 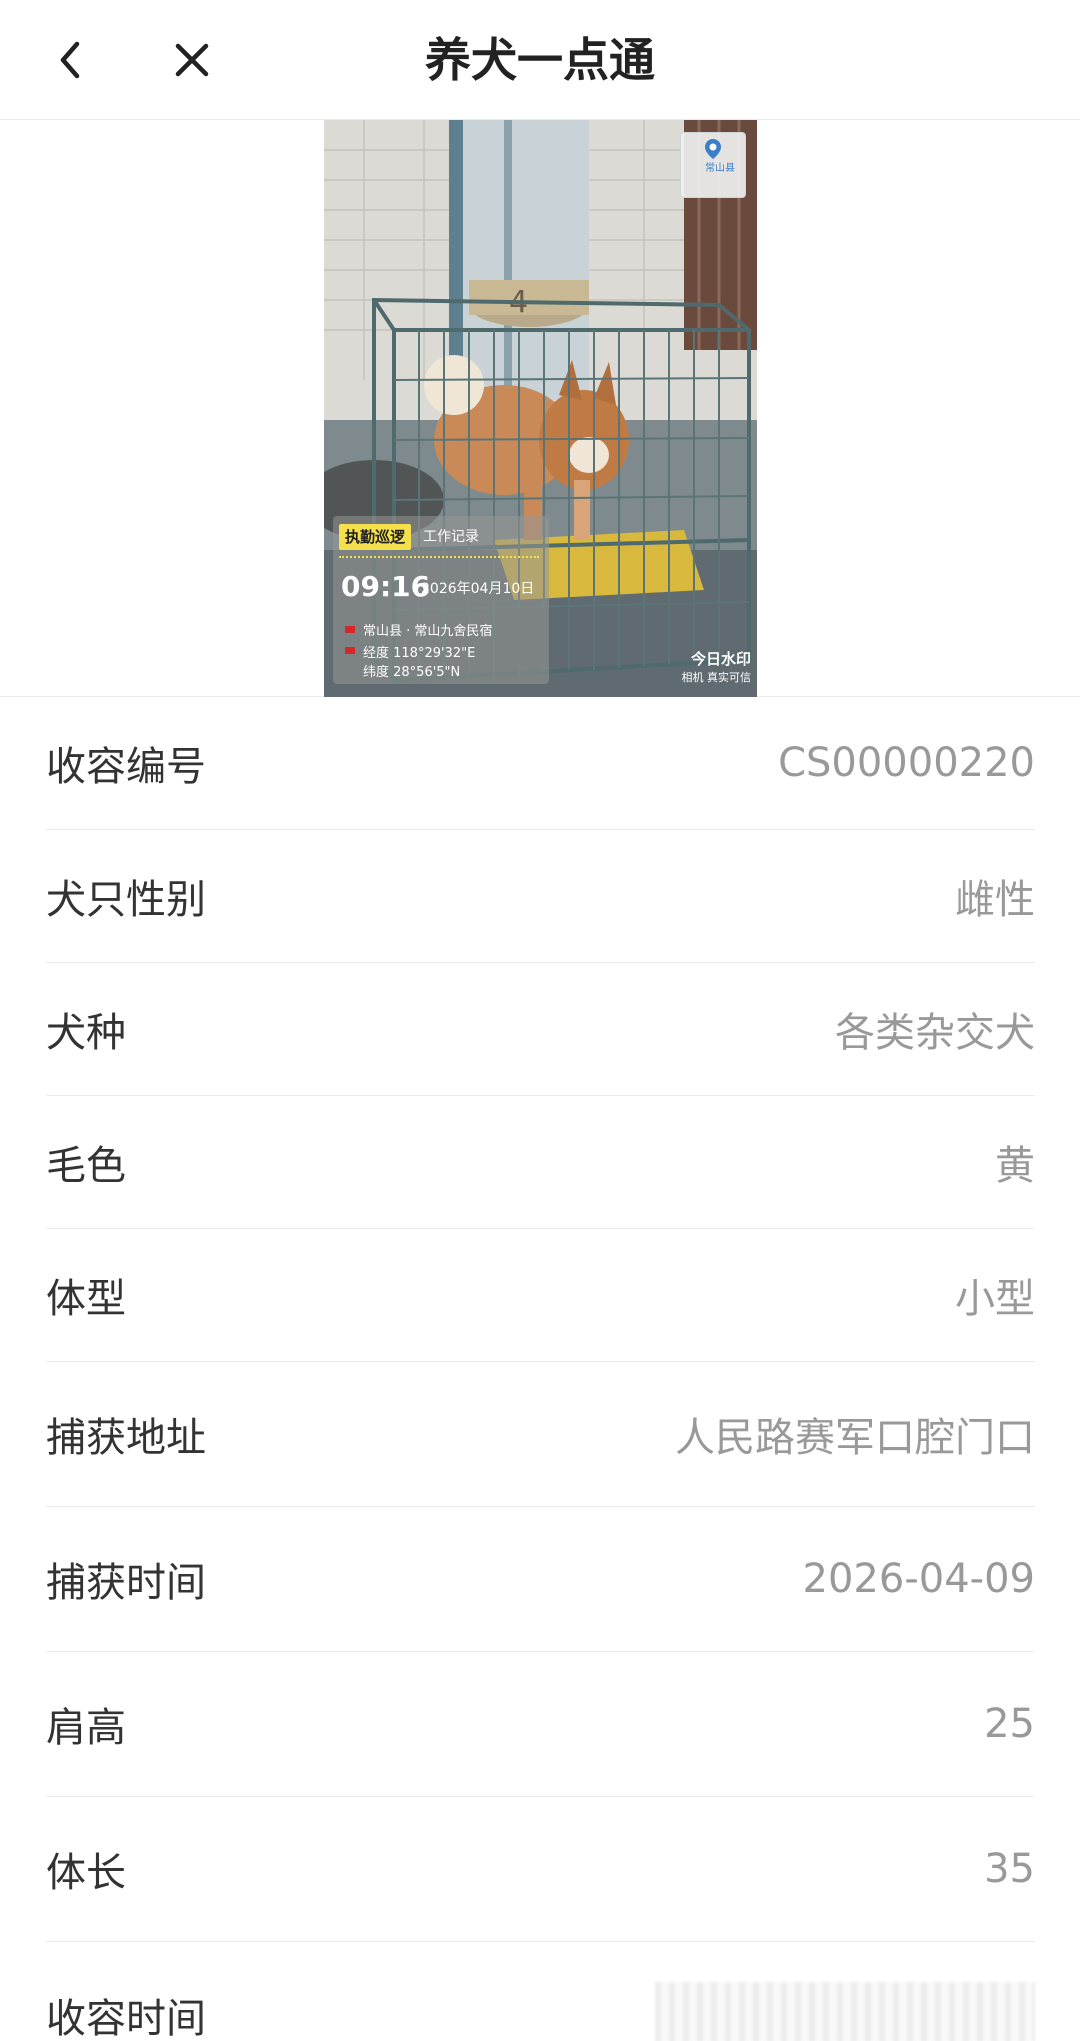 I want to click on map-badge-name: 常山县, so click(x=720, y=168).